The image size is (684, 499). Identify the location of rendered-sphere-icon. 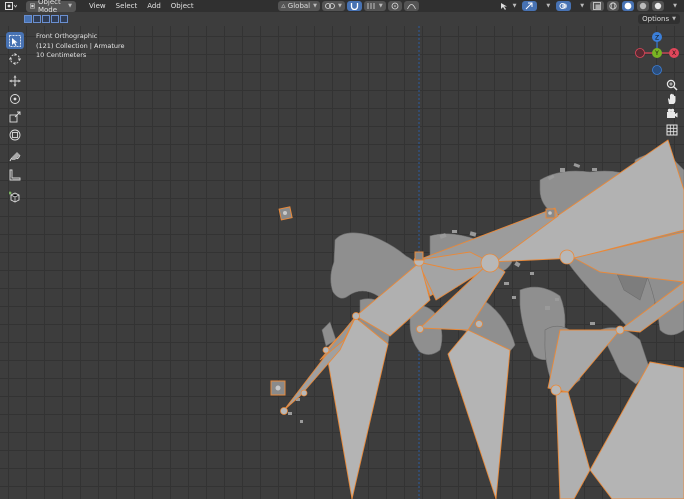
(658, 6).